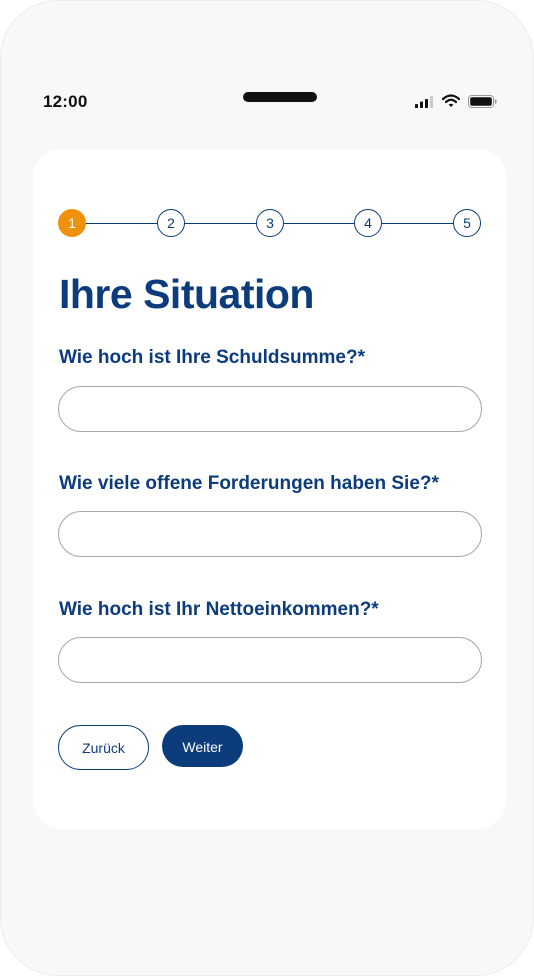 The height and width of the screenshot is (976, 534). I want to click on net-income-label: Wie hoch ist Ihr Nettoeinkommen?*, so click(219, 609).